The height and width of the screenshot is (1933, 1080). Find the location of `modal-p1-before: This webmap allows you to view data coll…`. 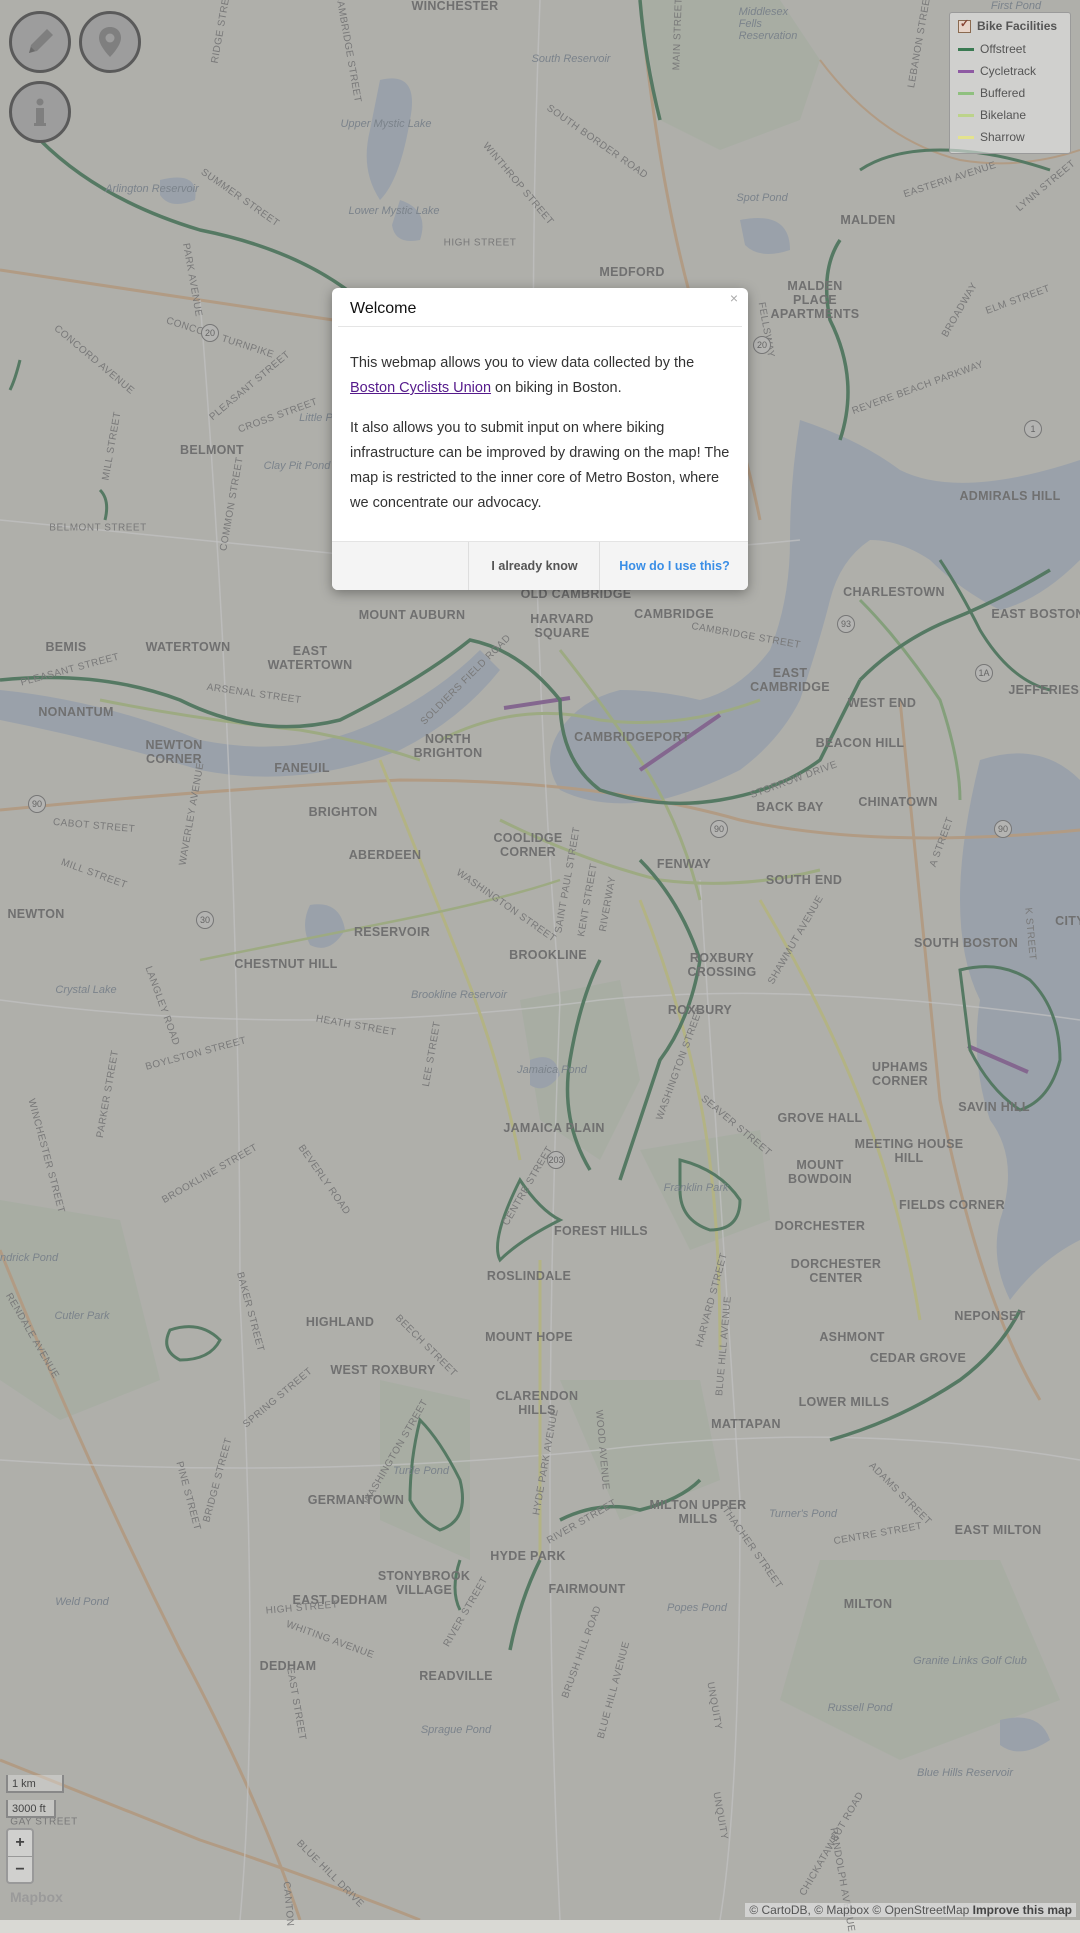

modal-p1-before: This webmap allows you to view data coll… is located at coordinates (522, 363).